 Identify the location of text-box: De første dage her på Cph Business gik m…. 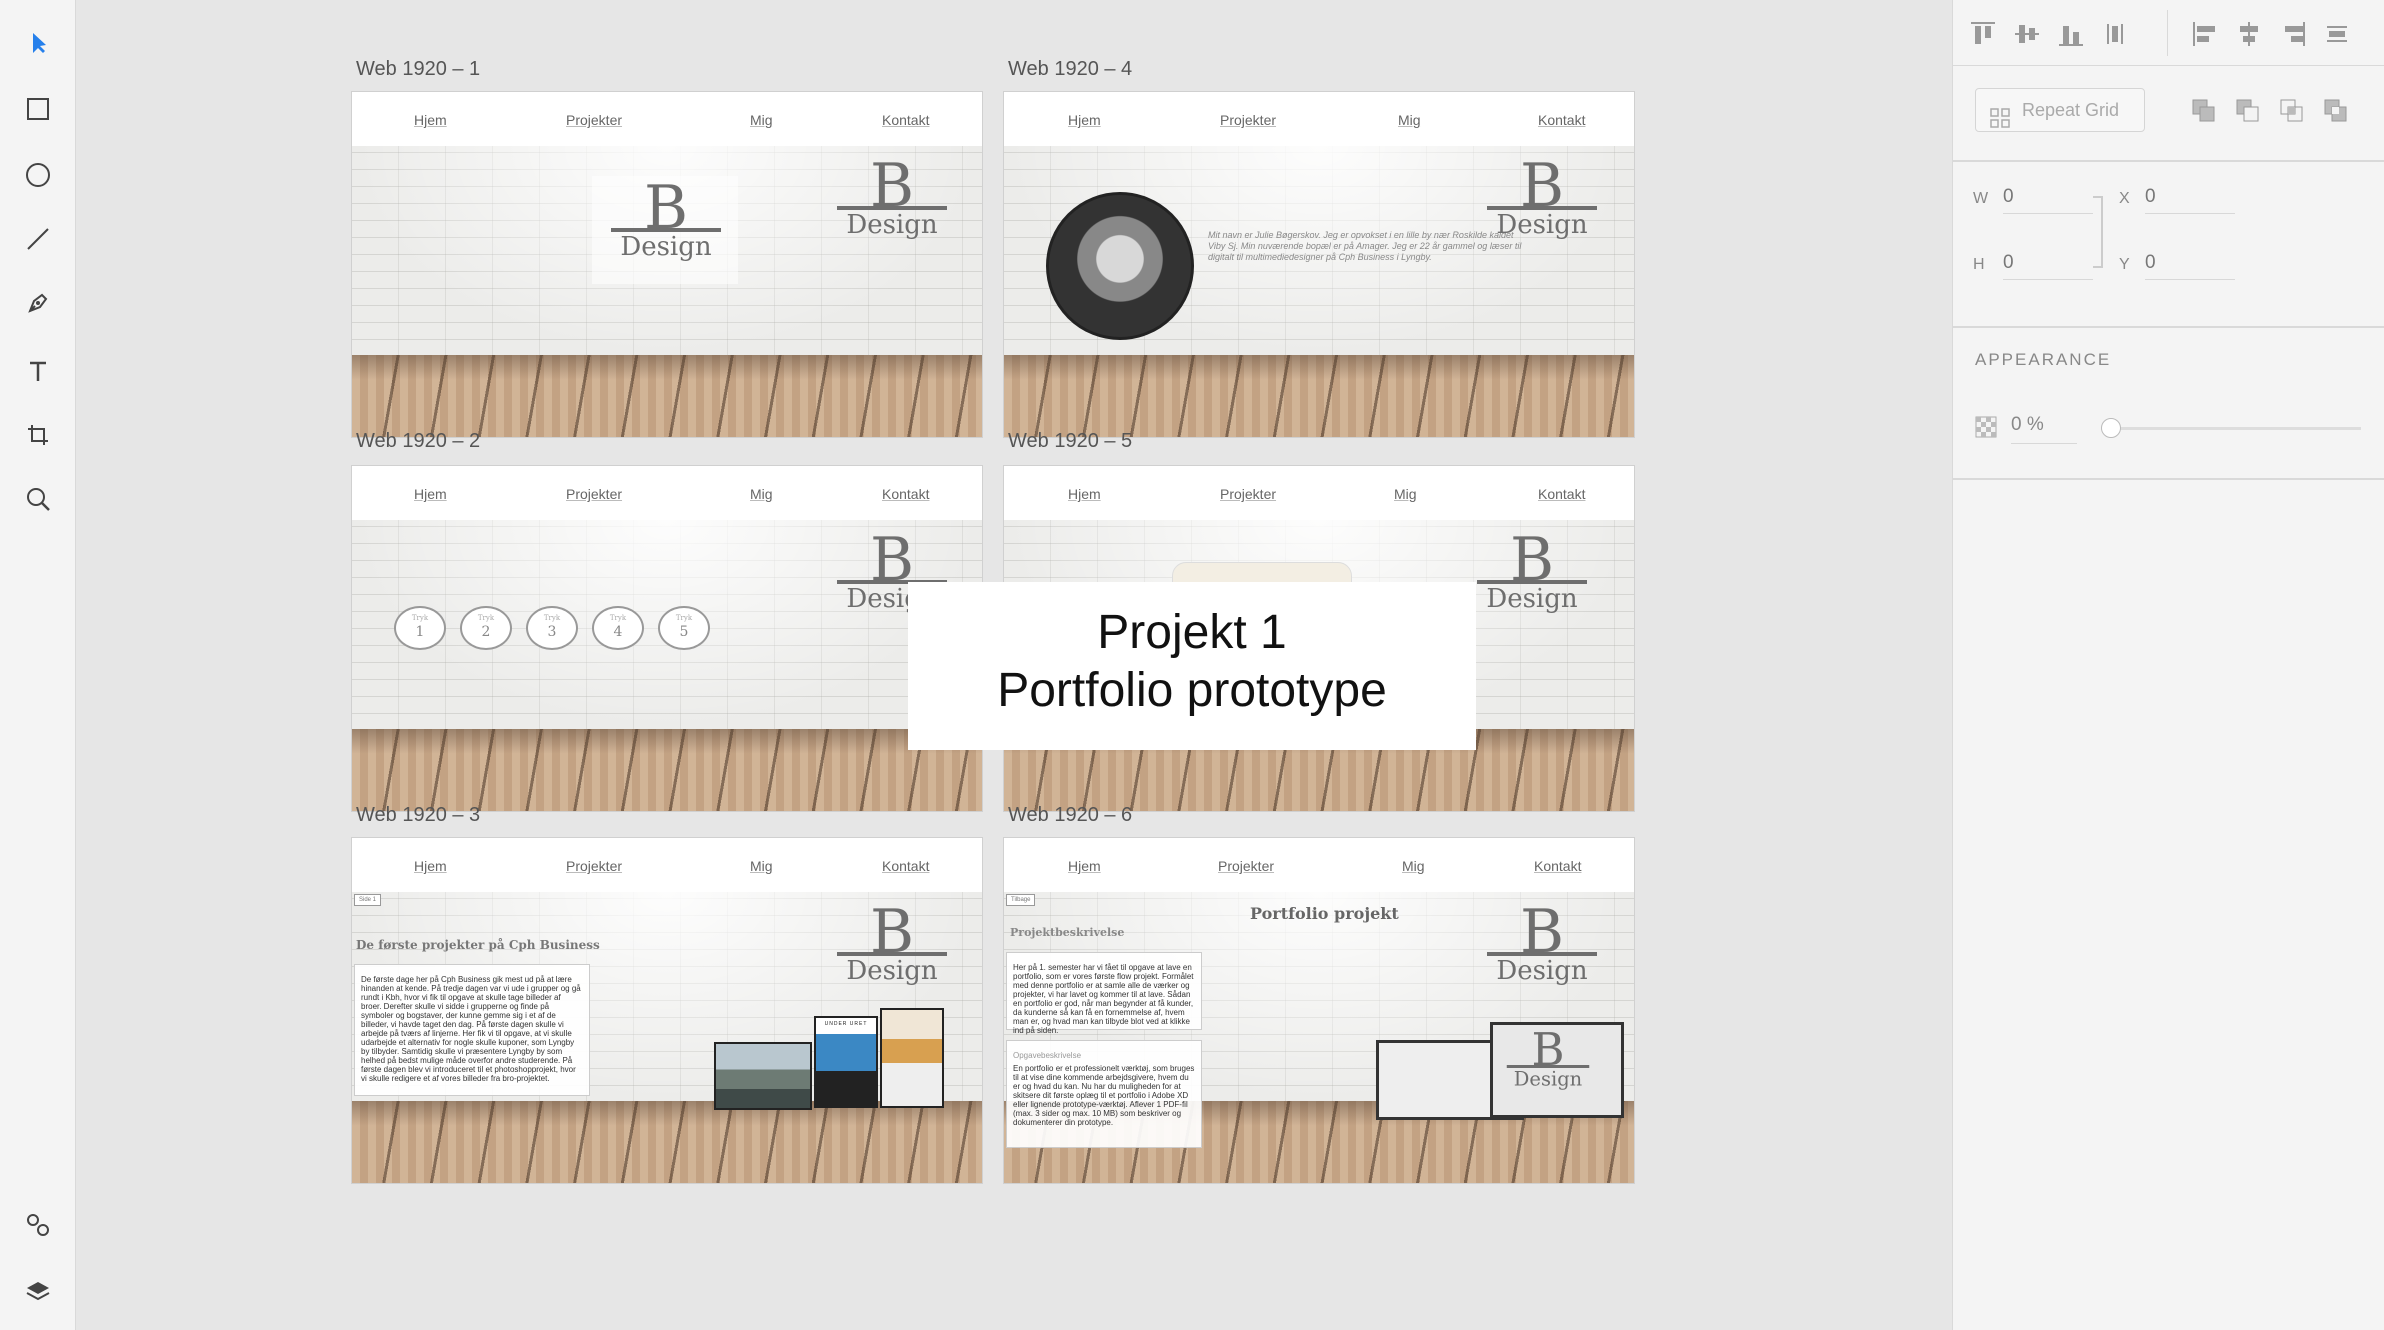
(472, 1030).